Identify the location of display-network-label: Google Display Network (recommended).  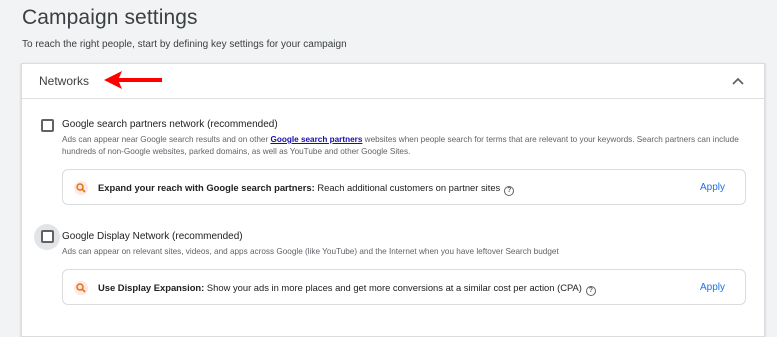
(152, 236).